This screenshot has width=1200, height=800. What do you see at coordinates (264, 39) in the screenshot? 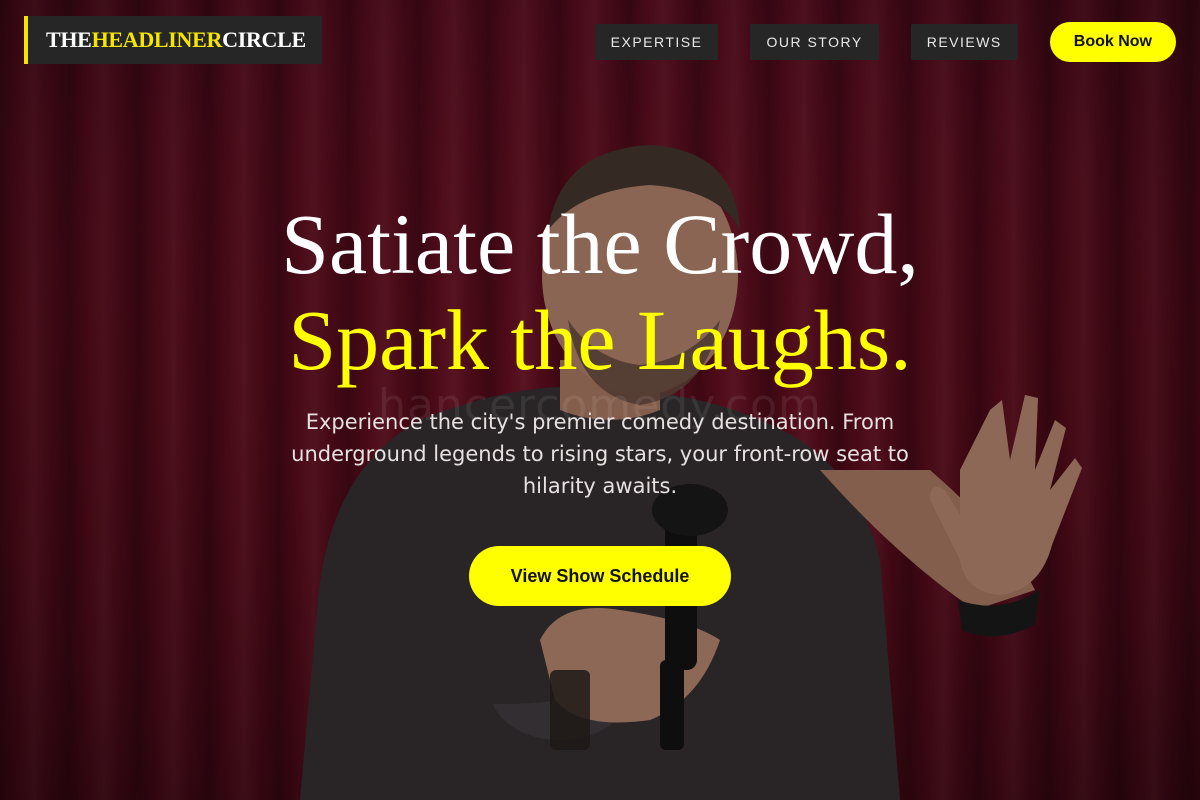
I see `brand-logo-part2: CIRCLE` at bounding box center [264, 39].